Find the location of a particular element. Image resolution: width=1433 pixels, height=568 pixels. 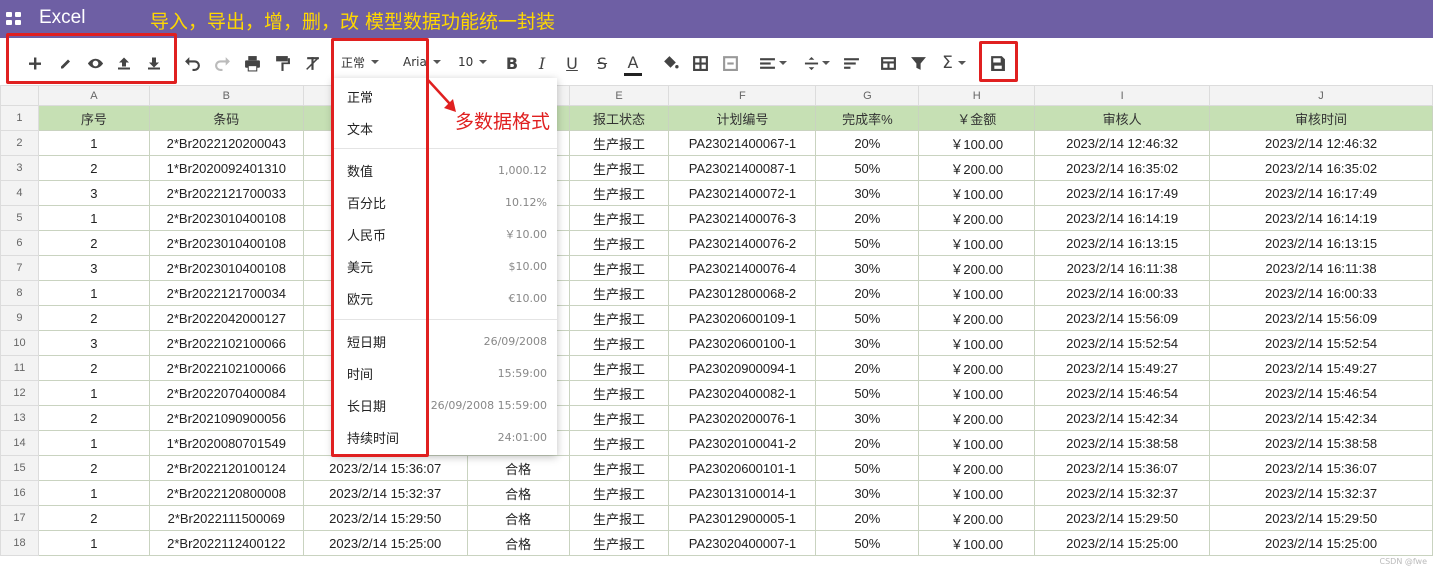

print-icon is located at coordinates (252, 63).